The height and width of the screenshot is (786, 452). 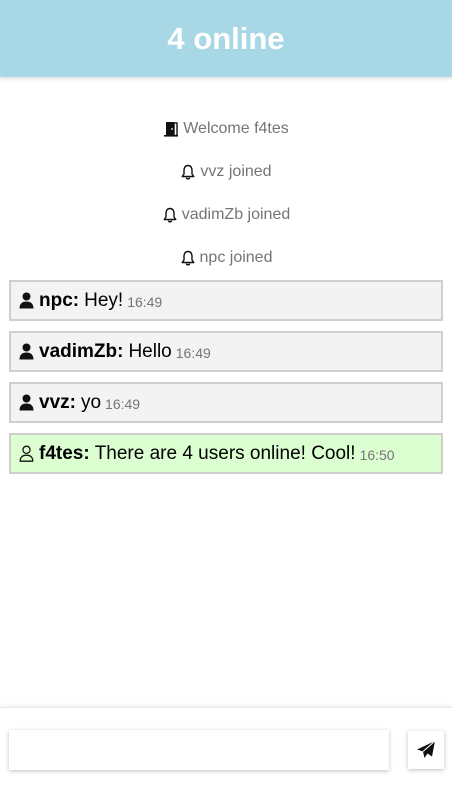 I want to click on chat-message: npc: Hey! 16:49, so click(x=226, y=300).